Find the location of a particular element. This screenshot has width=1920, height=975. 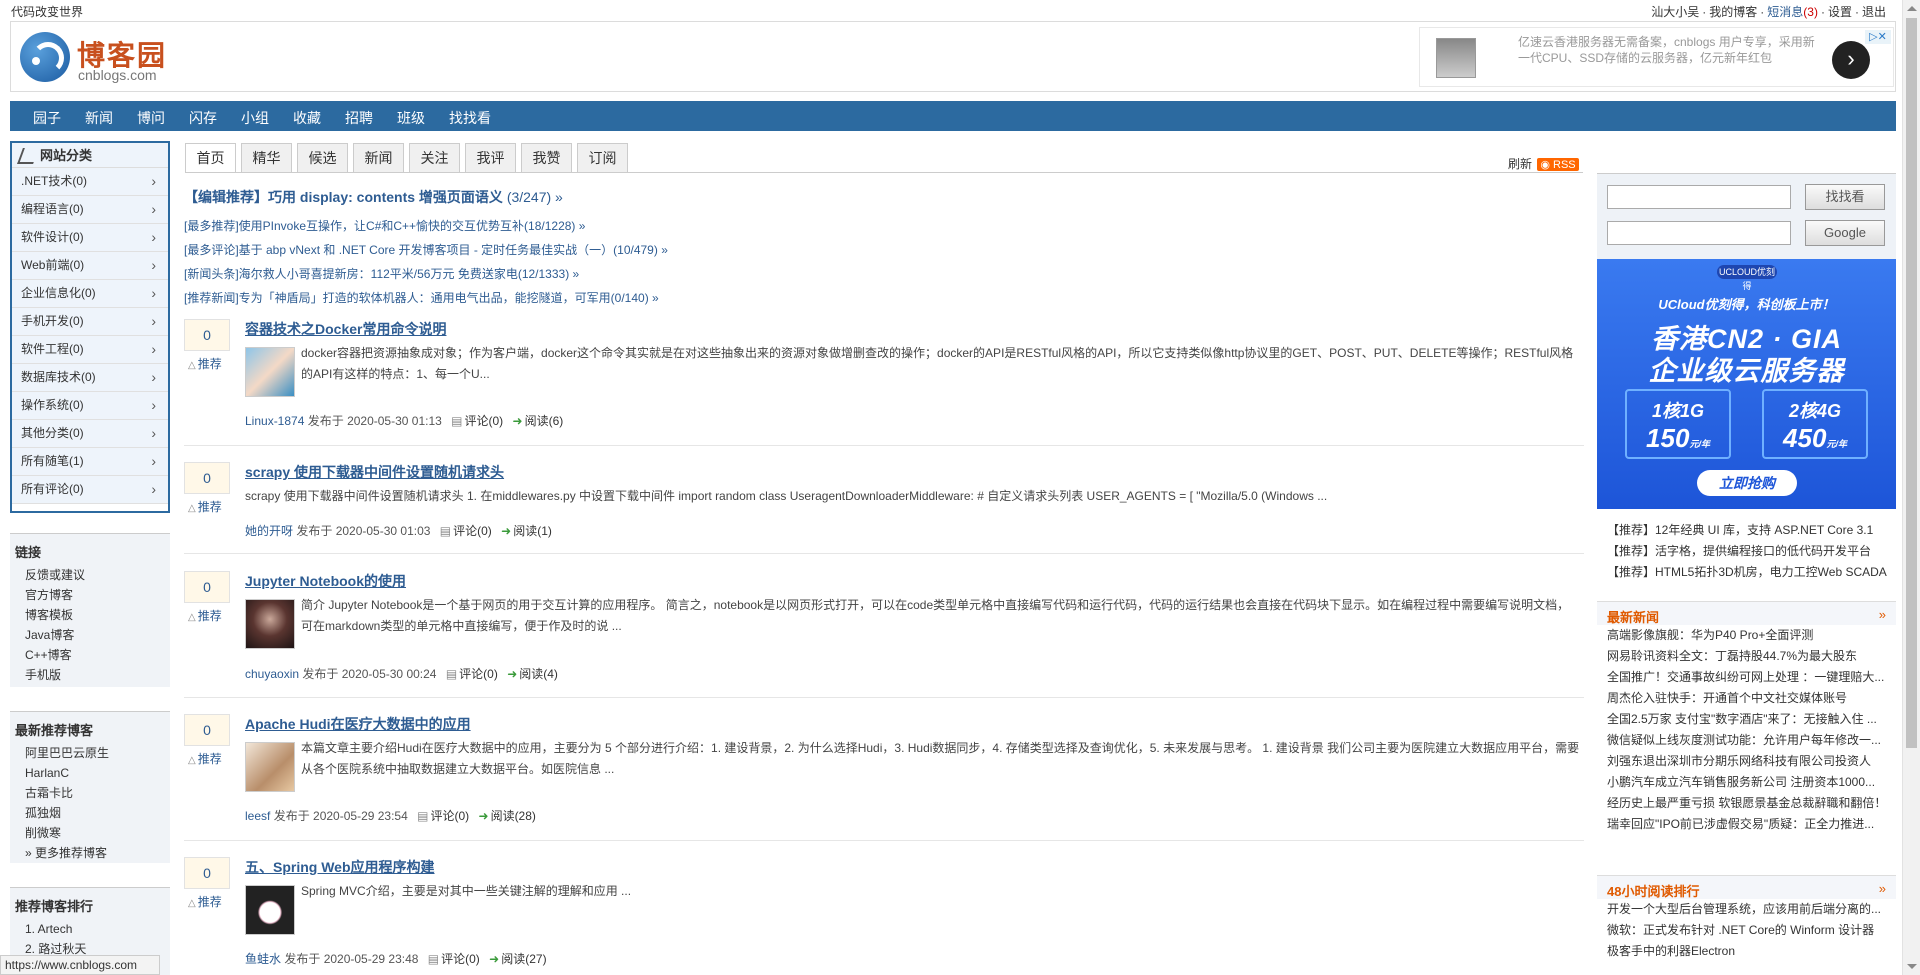

user-name-link: 汕大小吴 is located at coordinates (1675, 12).